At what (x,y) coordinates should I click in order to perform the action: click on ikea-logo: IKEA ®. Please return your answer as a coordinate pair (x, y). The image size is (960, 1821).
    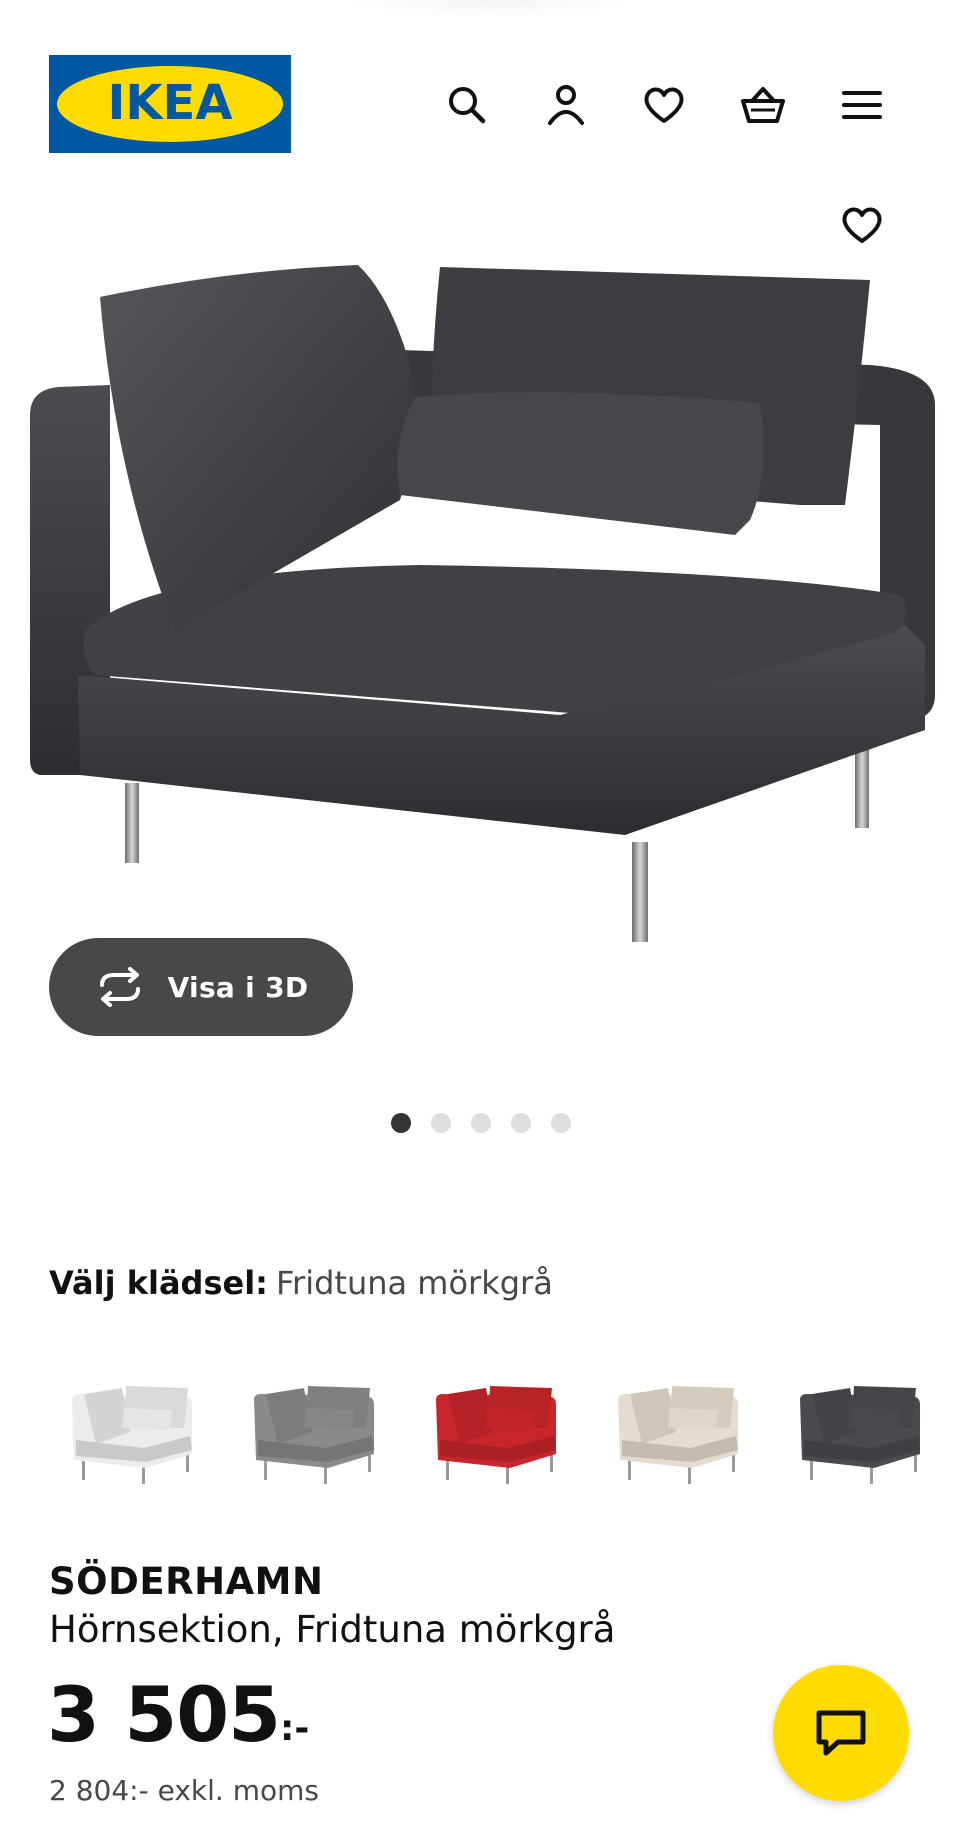
    Looking at the image, I should click on (170, 104).